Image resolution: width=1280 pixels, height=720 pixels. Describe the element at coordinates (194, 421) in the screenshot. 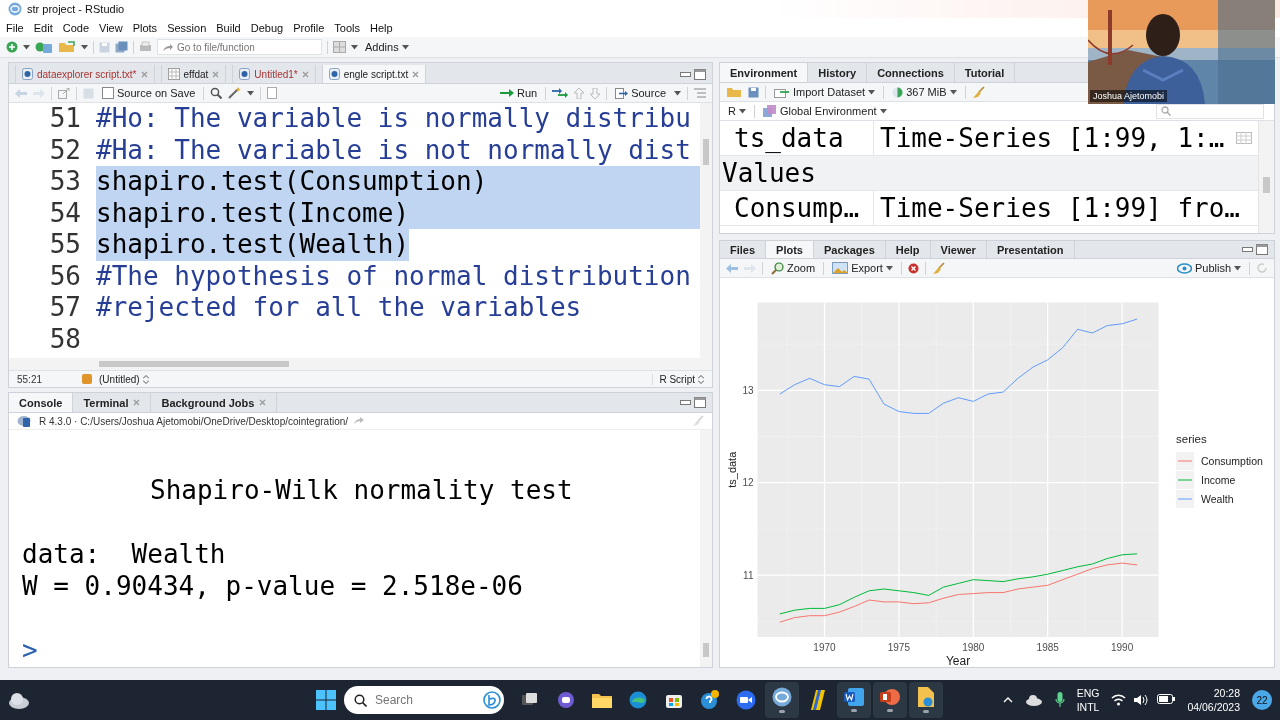

I see `working-directory: R 4.3.0 · C:/Users/Joshua Ajetomobi/OneDrive/Desktop/cointegration/` at that location.